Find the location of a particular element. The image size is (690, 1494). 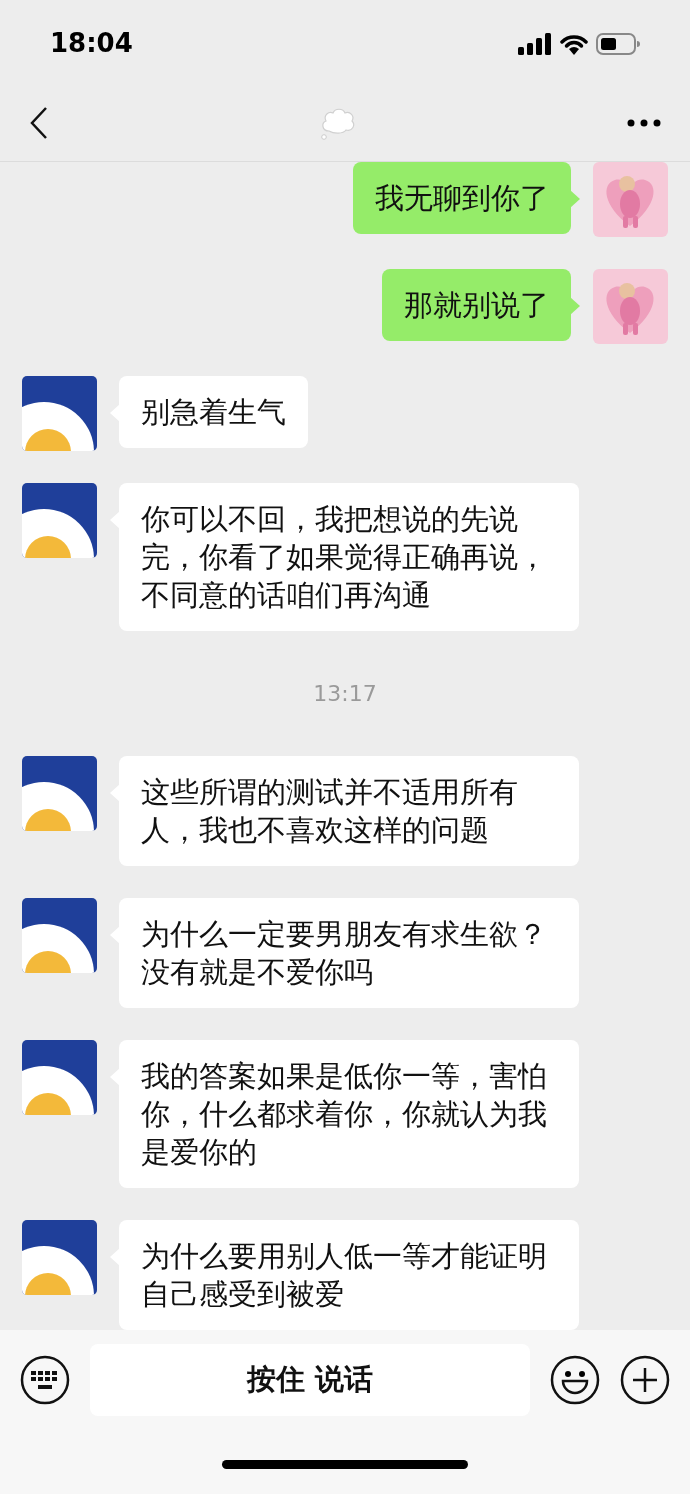

plus-icon is located at coordinates (645, 1380).